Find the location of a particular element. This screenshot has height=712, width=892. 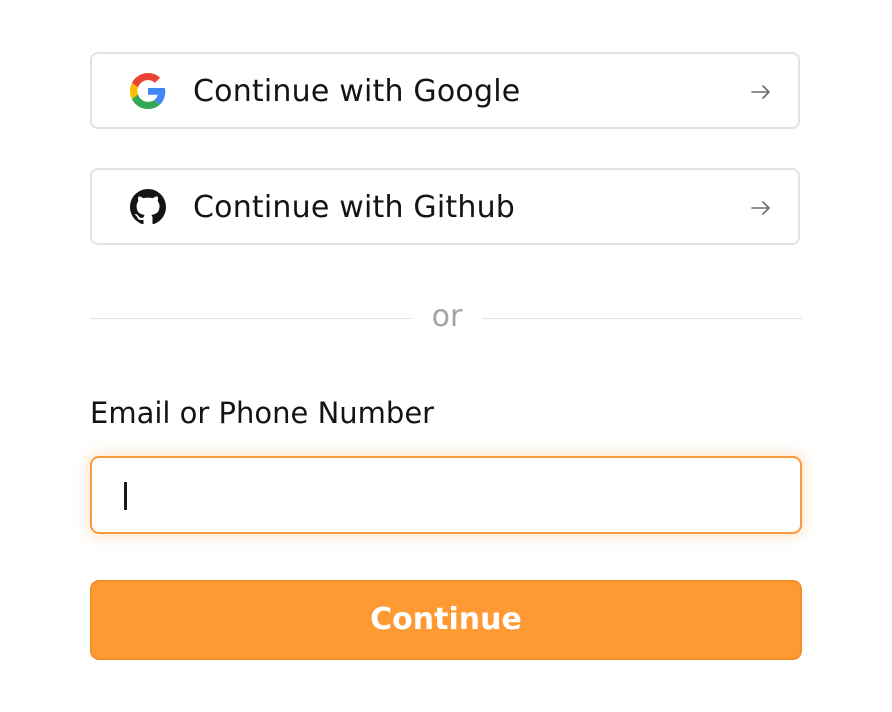

continue-with-github-button: Continue with Github is located at coordinates (445, 206).